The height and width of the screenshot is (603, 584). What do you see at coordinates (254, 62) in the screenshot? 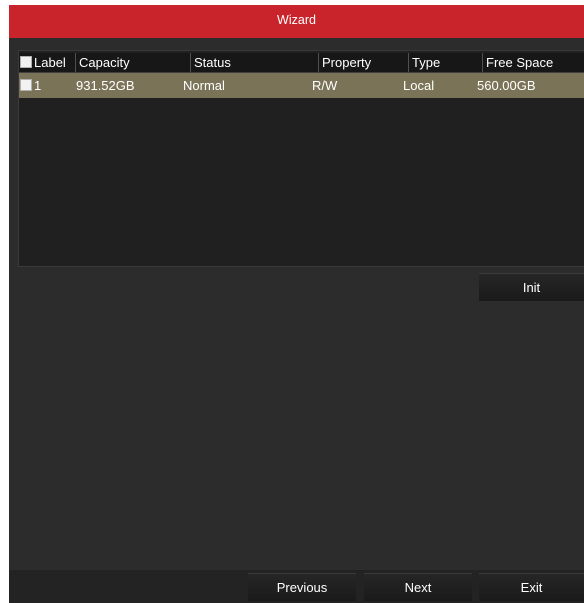
I see `header-status: Status` at bounding box center [254, 62].